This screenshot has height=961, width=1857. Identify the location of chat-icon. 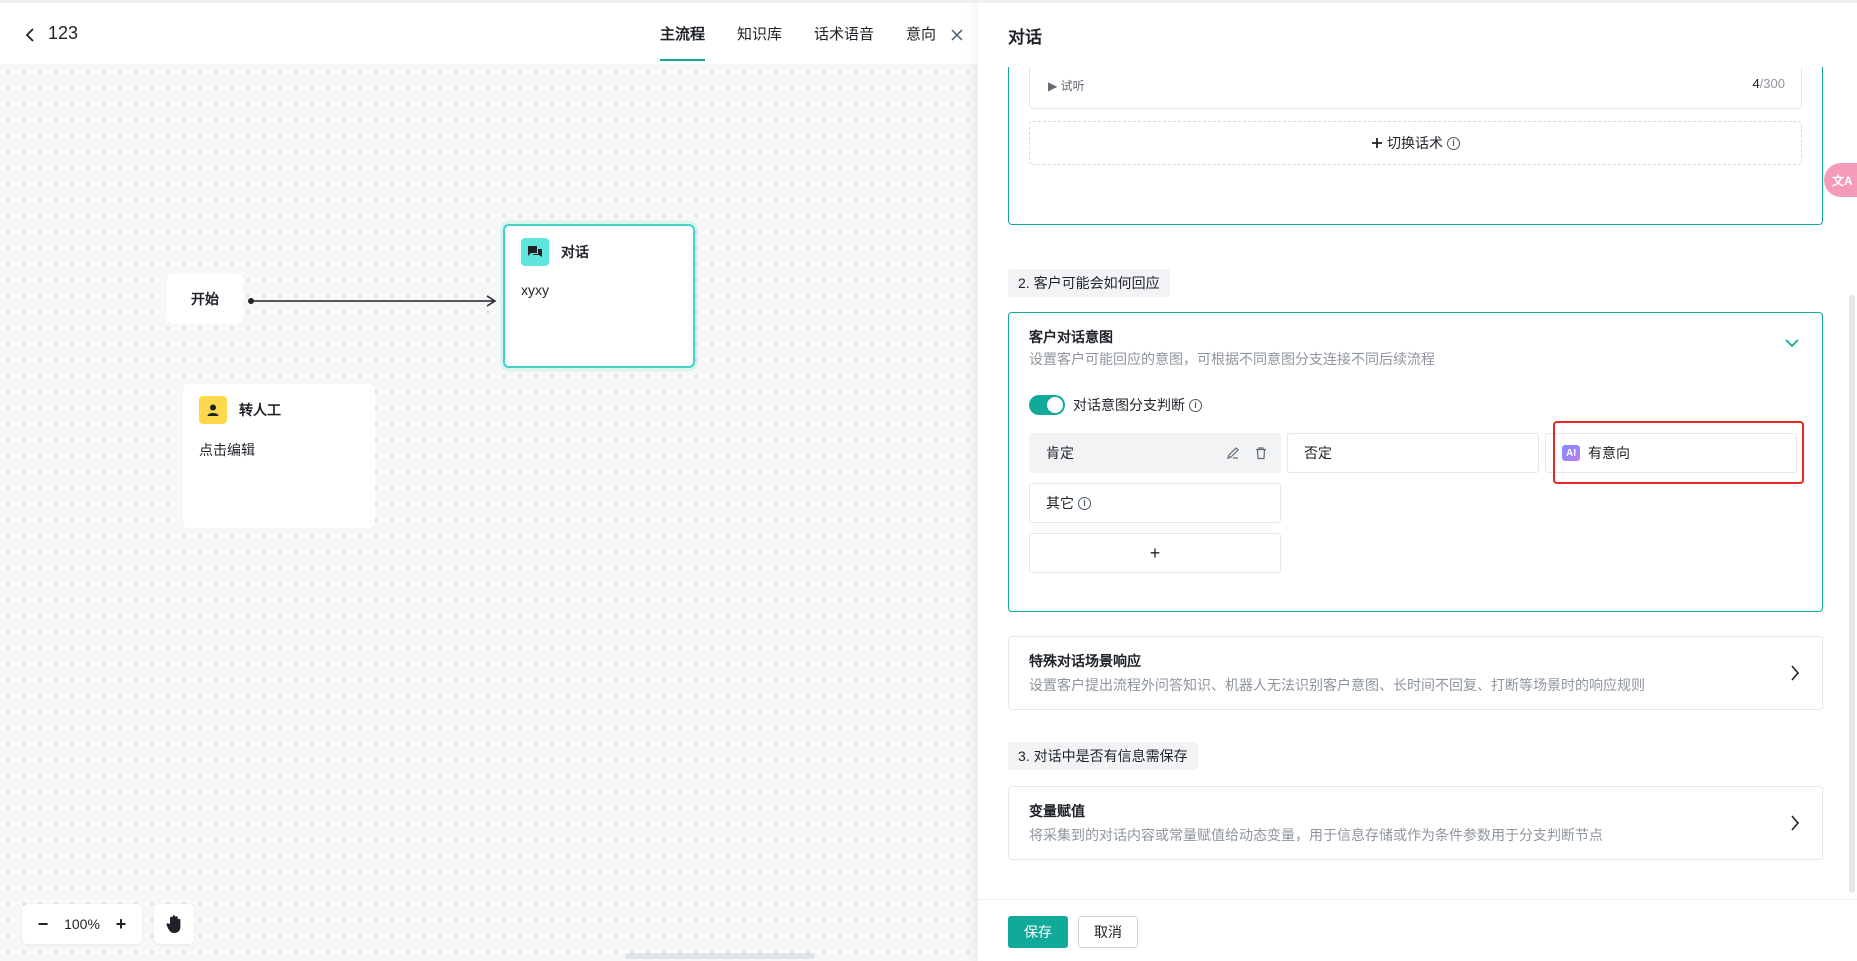
(535, 252).